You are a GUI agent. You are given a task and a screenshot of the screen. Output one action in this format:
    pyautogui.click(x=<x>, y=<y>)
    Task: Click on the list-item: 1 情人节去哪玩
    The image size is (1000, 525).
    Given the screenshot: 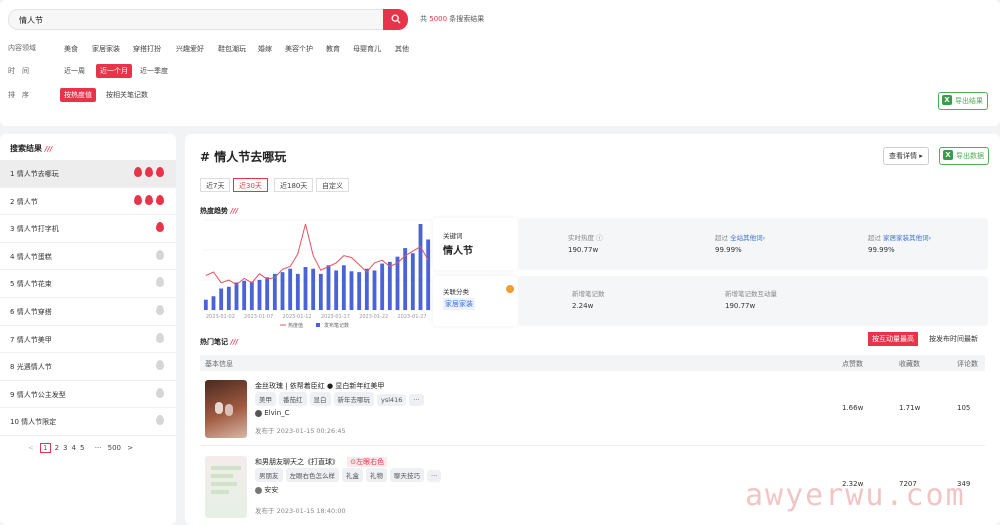 What is the action you would take?
    pyautogui.click(x=88, y=174)
    